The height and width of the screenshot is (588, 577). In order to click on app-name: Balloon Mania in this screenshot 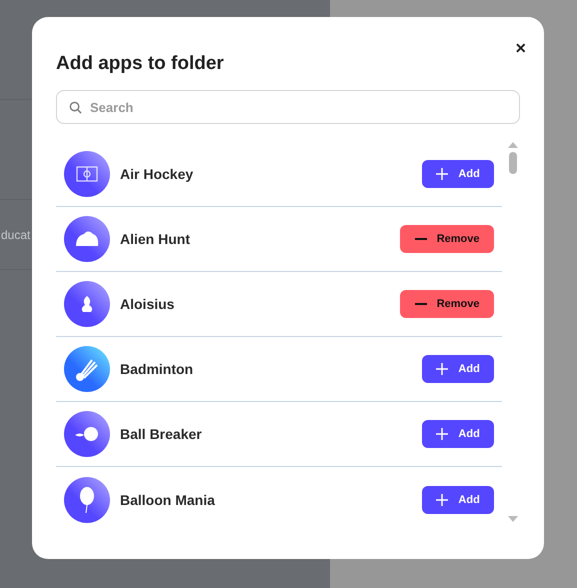, I will do `click(168, 500)`.